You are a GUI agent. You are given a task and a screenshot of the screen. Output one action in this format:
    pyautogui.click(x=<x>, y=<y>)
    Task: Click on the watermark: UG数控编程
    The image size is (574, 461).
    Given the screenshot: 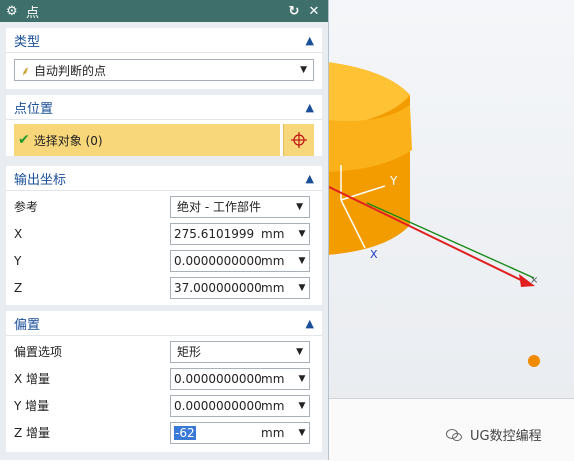 What is the action you would take?
    pyautogui.click(x=494, y=434)
    